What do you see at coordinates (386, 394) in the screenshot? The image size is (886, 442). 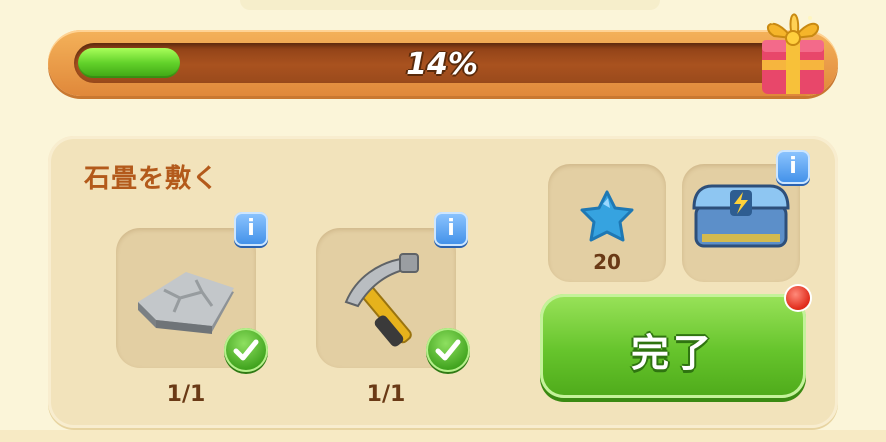 I see `requirement-count-hammer: 1/1` at bounding box center [386, 394].